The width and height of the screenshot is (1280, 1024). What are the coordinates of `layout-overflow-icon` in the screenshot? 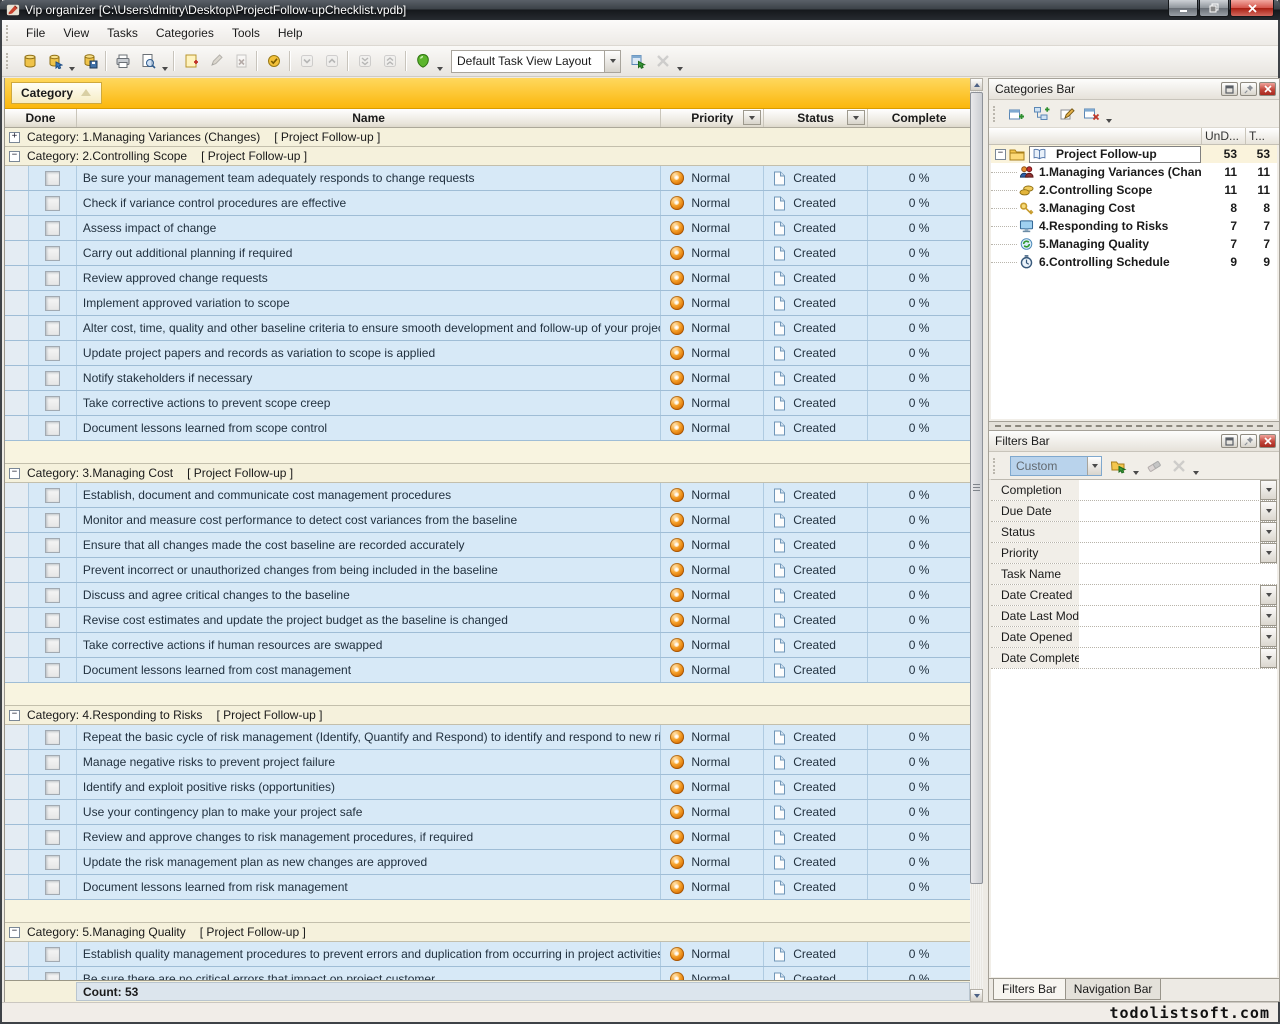 It's located at (680, 61).